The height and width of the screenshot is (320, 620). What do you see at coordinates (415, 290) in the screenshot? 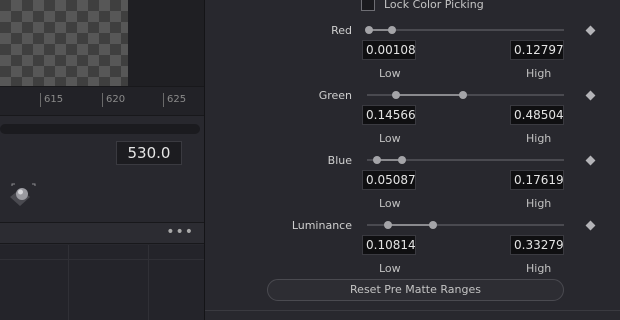
I see `reset-pre-matte-ranges-button: Reset Pre Matte Ranges` at bounding box center [415, 290].